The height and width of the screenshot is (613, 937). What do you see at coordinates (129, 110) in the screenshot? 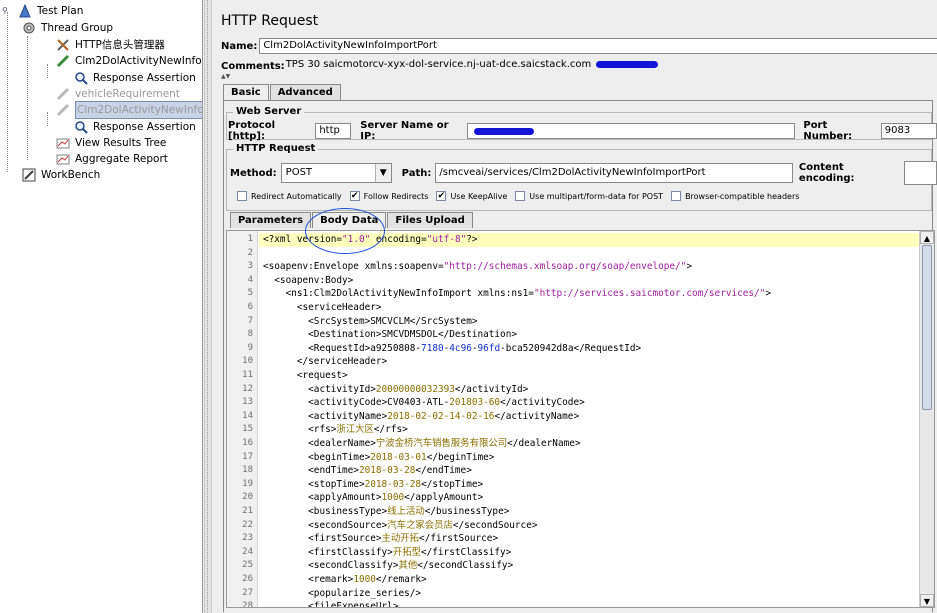
I see `tree-item-sampler-2-selected: Clm2DolActivityNewInfoImp` at bounding box center [129, 110].